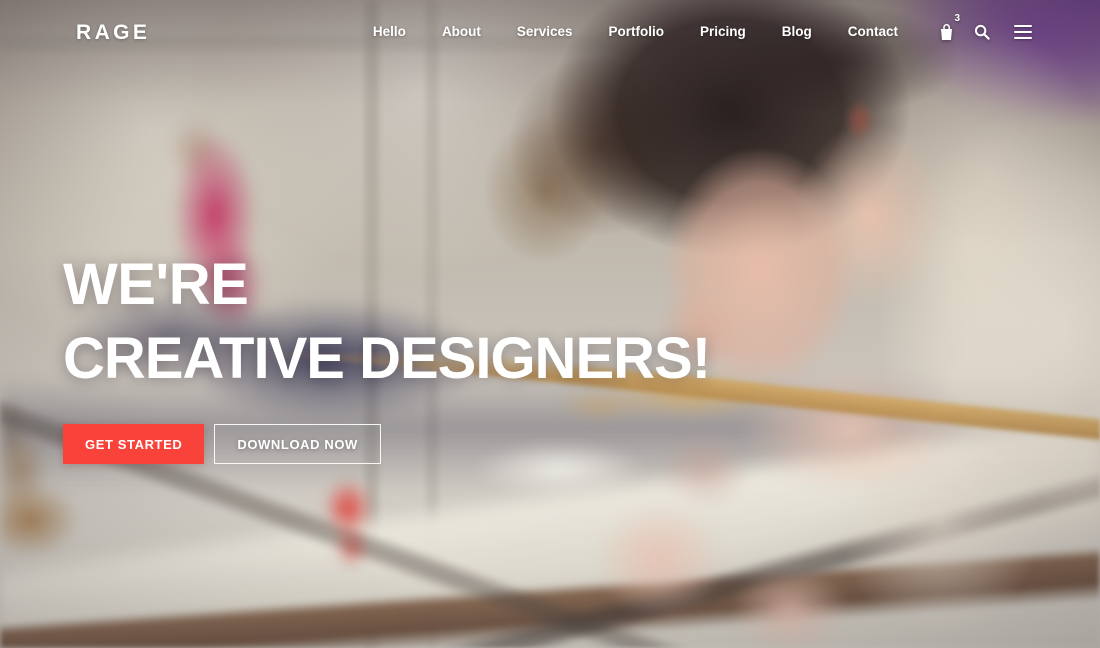 The height and width of the screenshot is (648, 1100). I want to click on cart-button: 3, so click(946, 30).